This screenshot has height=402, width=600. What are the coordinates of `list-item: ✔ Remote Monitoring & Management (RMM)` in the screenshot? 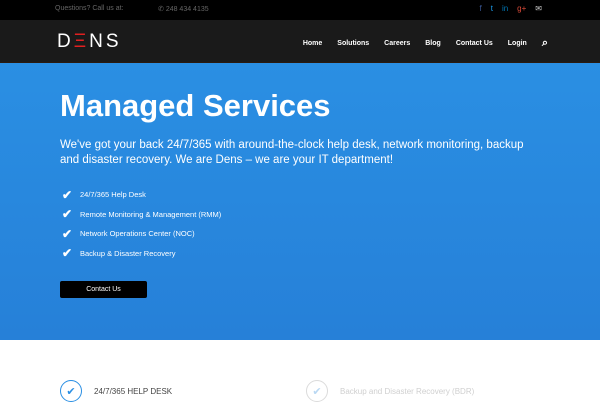 It's located at (141, 215).